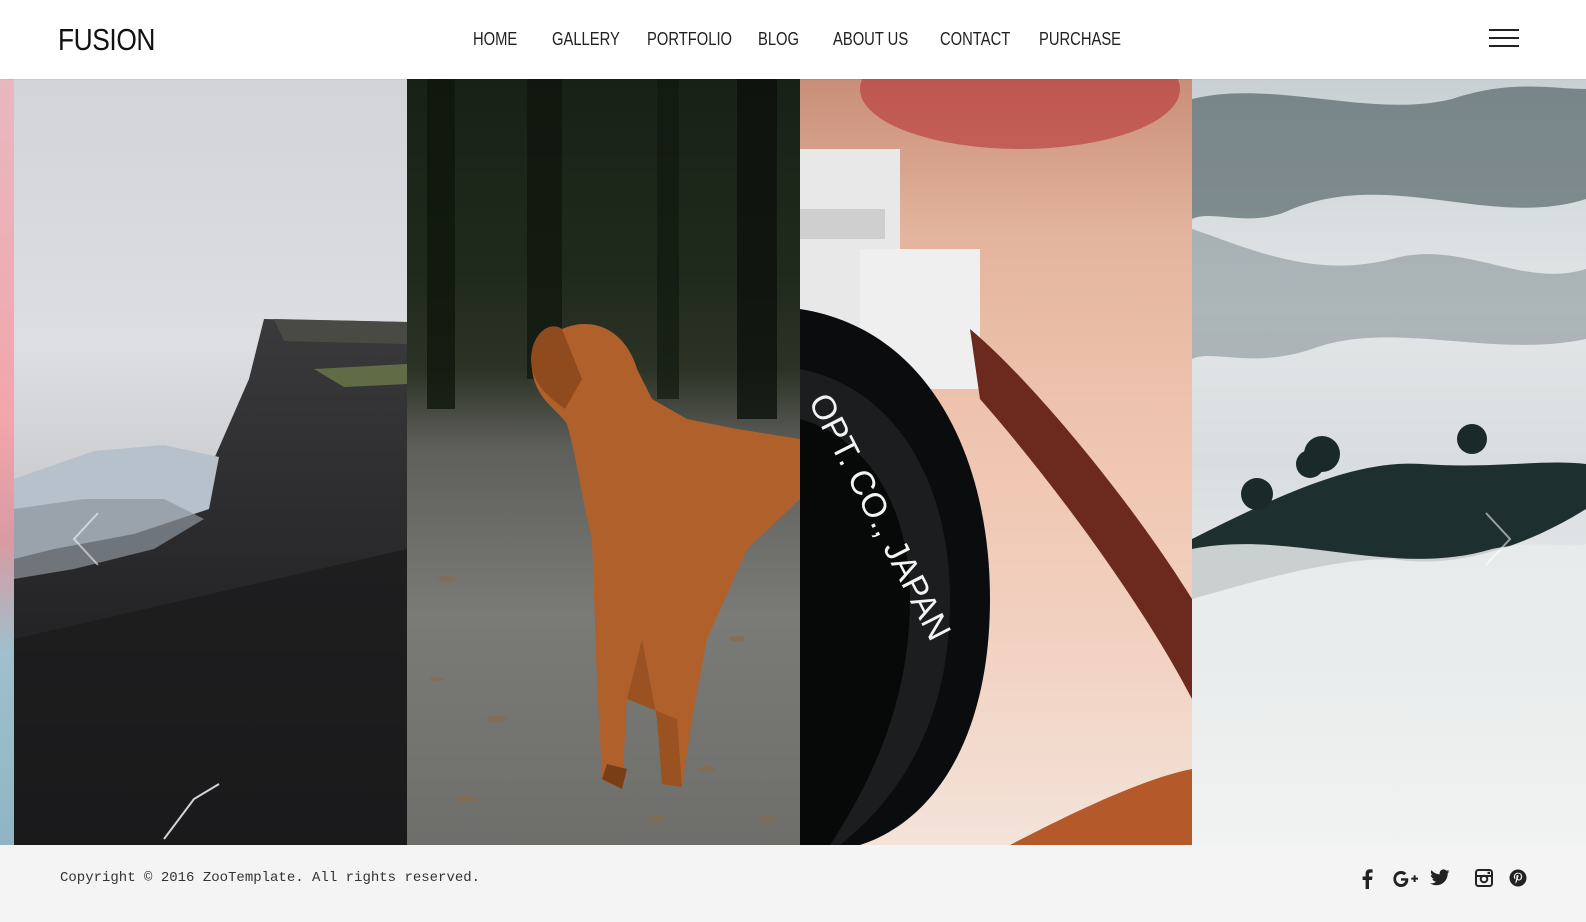  What do you see at coordinates (1497, 539) in the screenshot?
I see `chevron-right-icon` at bounding box center [1497, 539].